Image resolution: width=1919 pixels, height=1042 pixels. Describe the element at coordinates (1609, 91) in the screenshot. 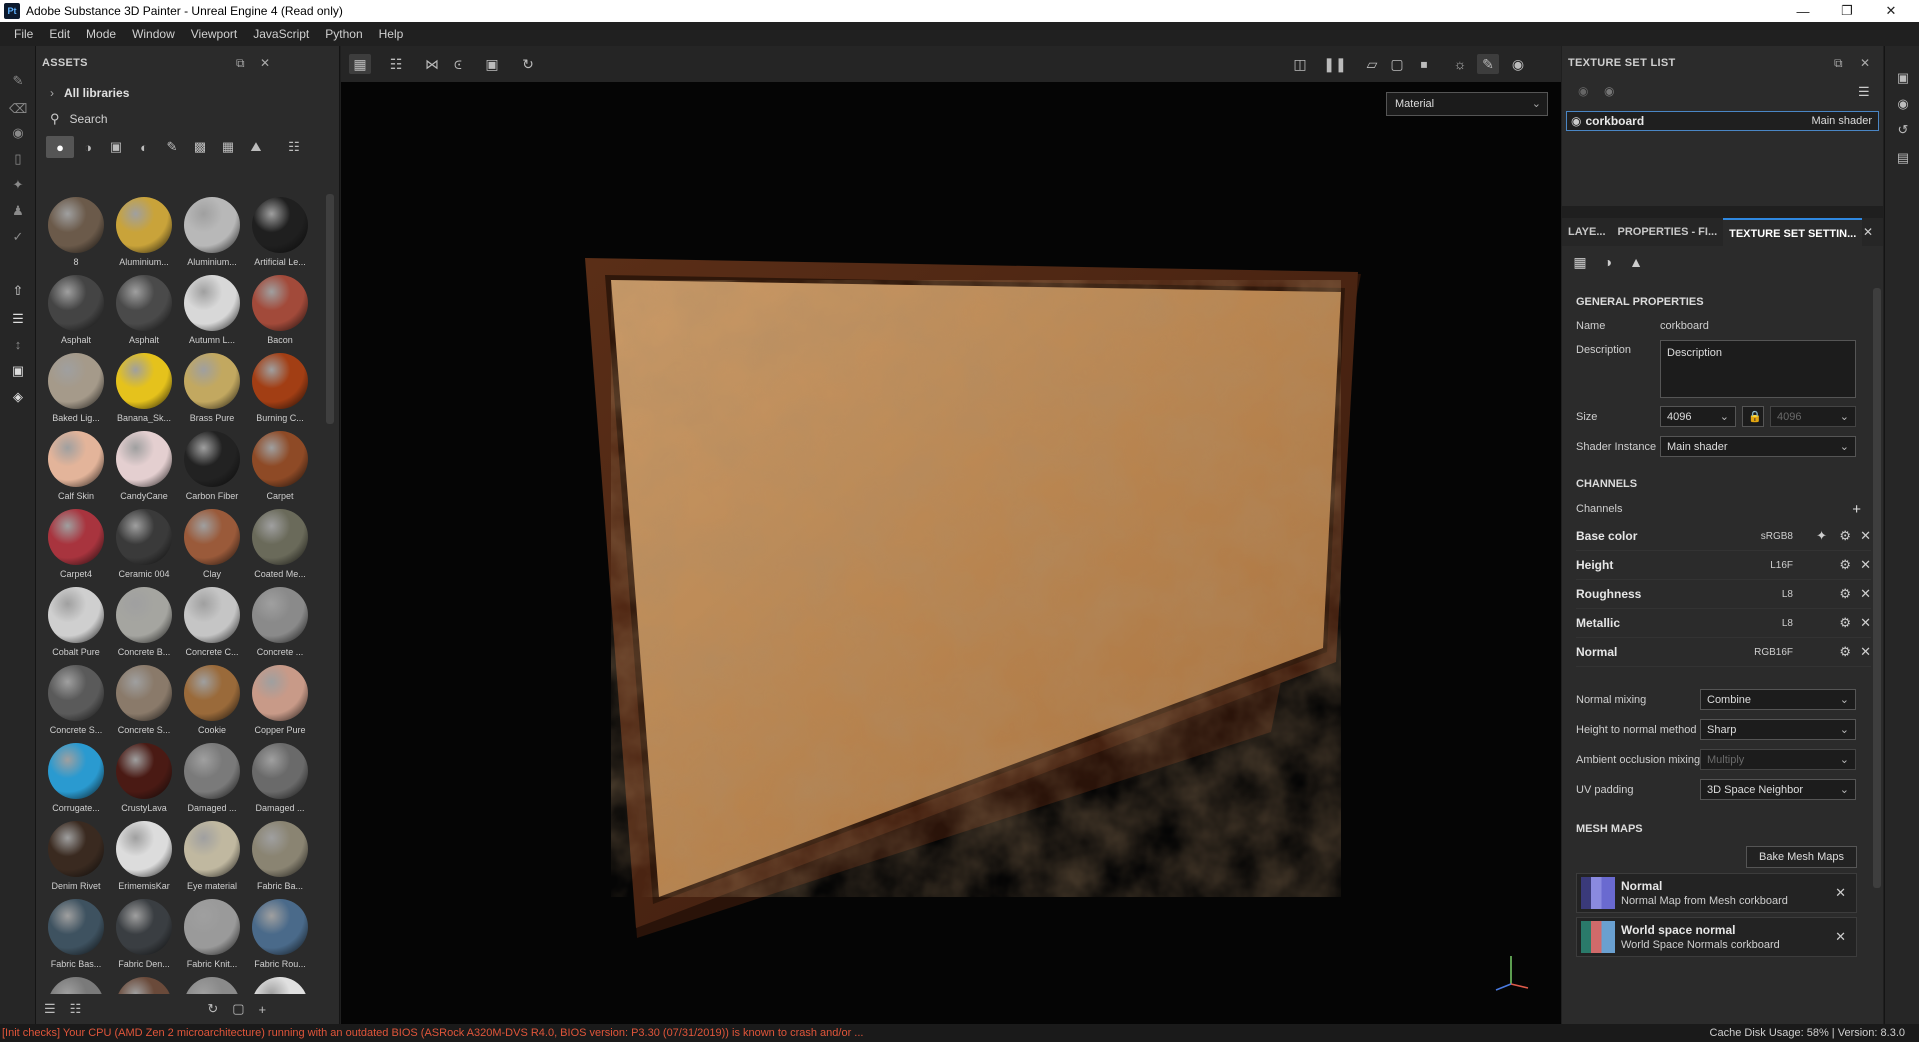

I see `eye-icon: ◉` at that location.